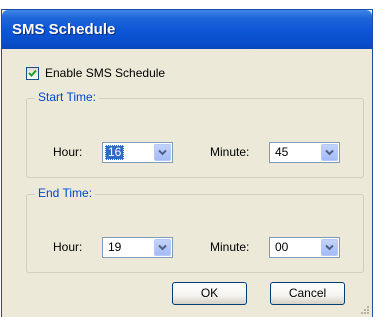  What do you see at coordinates (282, 247) in the screenshot?
I see `end-minute-value: 00` at bounding box center [282, 247].